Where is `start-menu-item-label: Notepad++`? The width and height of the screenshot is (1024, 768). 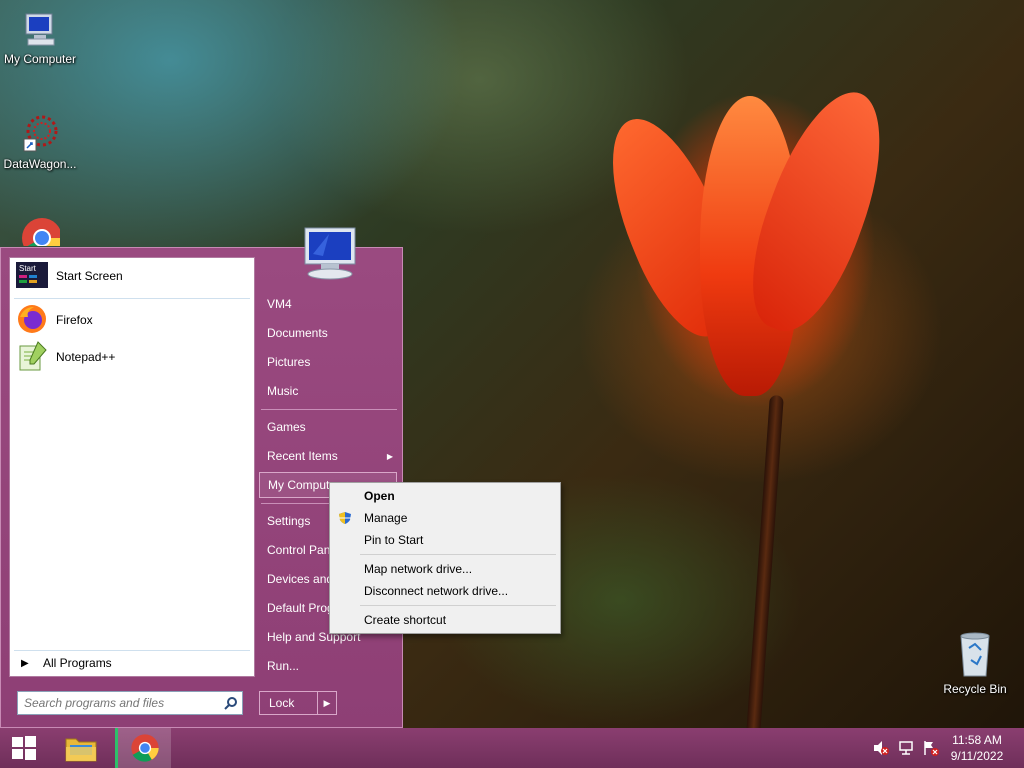
start-menu-item-label: Notepad++ is located at coordinates (86, 357).